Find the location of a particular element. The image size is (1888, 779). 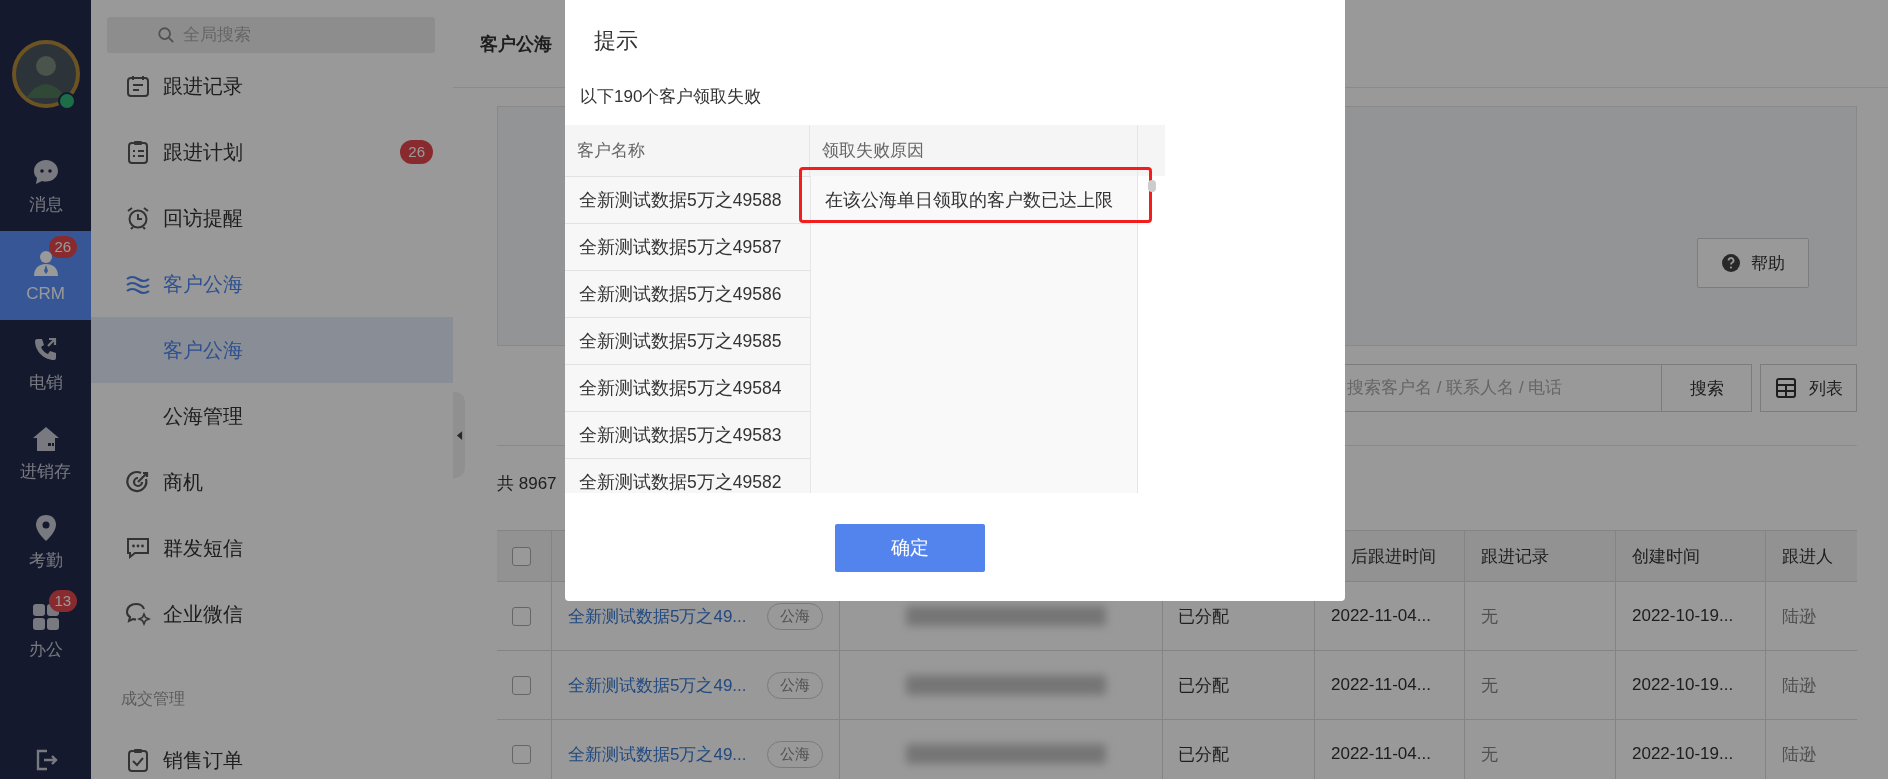

sidebar-item: 群发短信 is located at coordinates (272, 548).